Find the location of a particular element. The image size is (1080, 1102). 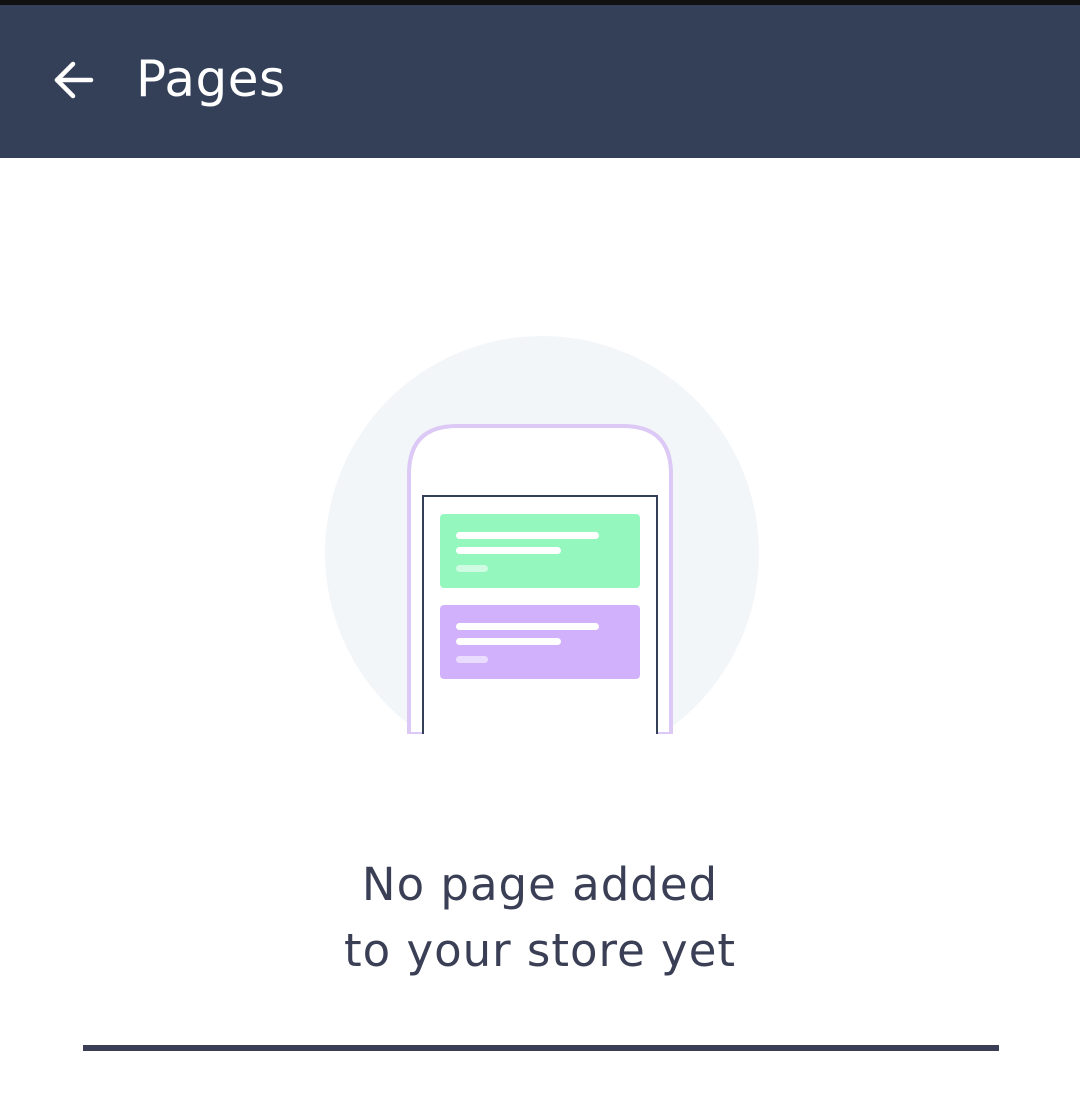

app-bar: Pages is located at coordinates (540, 81).